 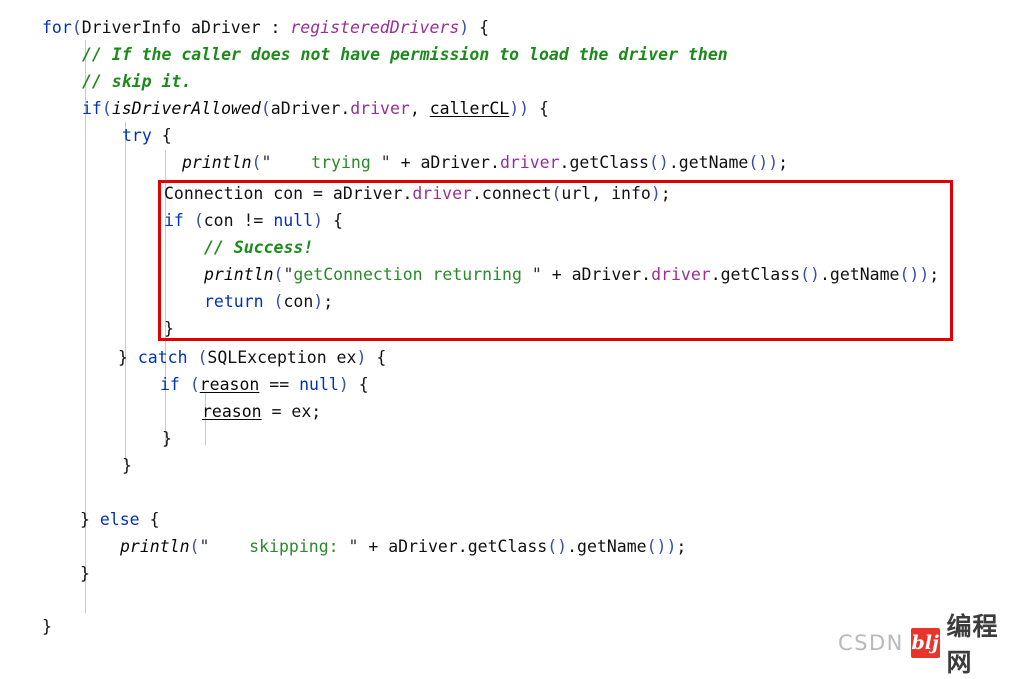 I want to click on code-line-8: if (con != null) {, so click(x=253, y=220).